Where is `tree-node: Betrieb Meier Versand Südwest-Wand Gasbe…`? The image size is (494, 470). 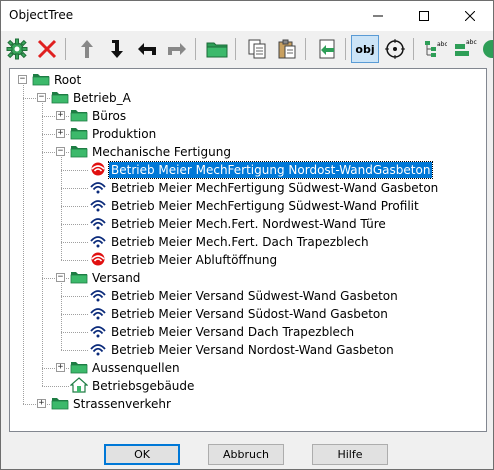
tree-node: Betrieb Meier Versand Südwest-Wand Gasbe… is located at coordinates (244, 296).